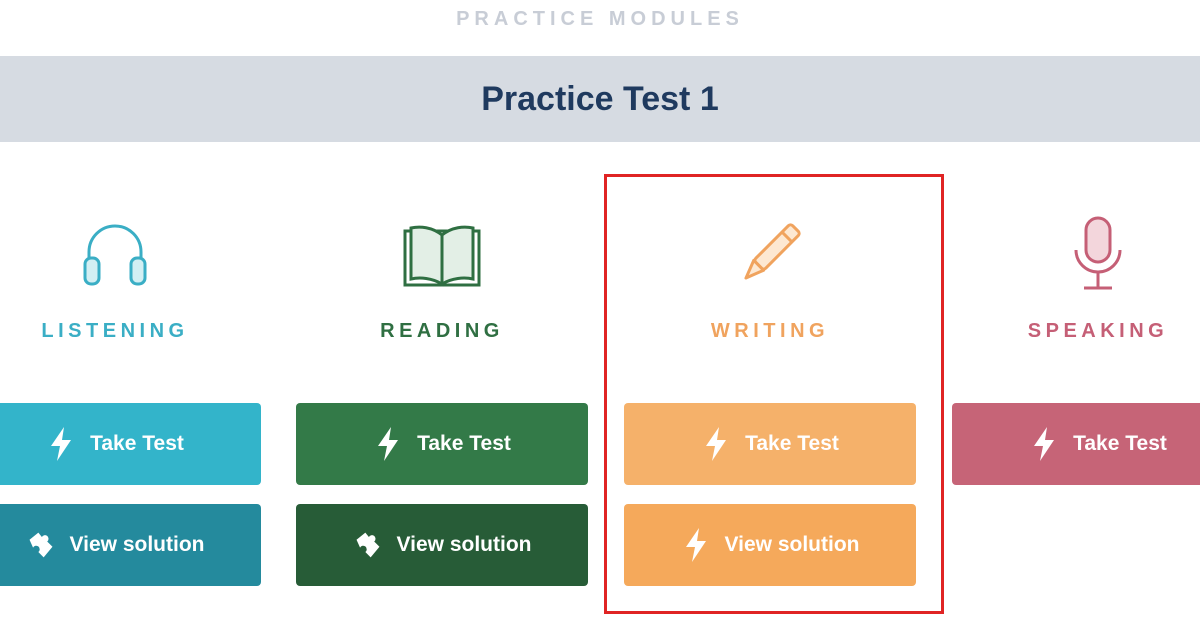 This screenshot has width=1200, height=630. What do you see at coordinates (1098, 254) in the screenshot?
I see `microphone-icon` at bounding box center [1098, 254].